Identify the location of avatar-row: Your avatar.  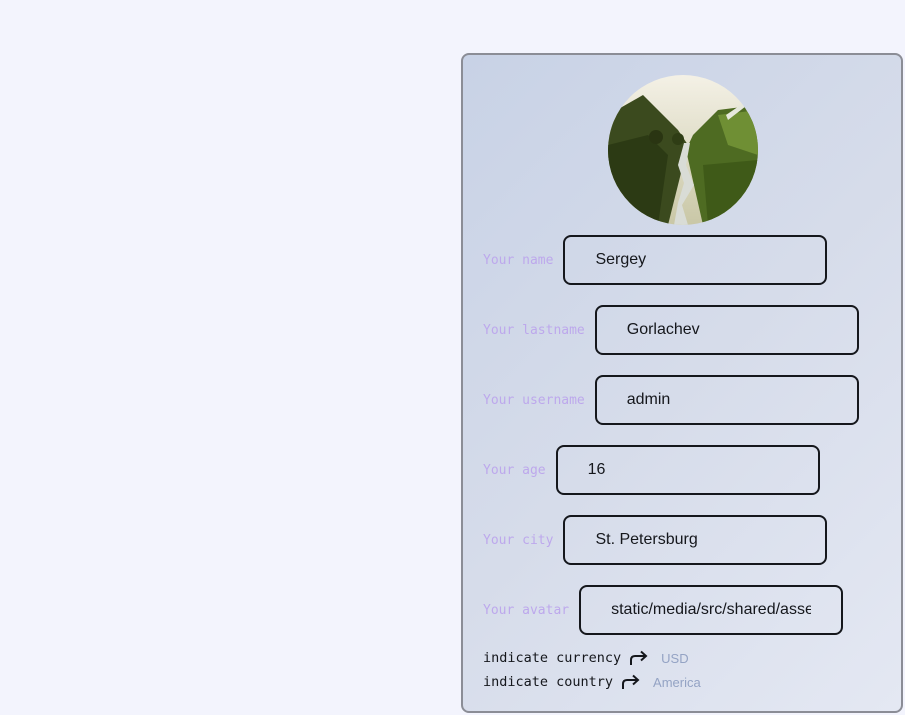
(663, 610).